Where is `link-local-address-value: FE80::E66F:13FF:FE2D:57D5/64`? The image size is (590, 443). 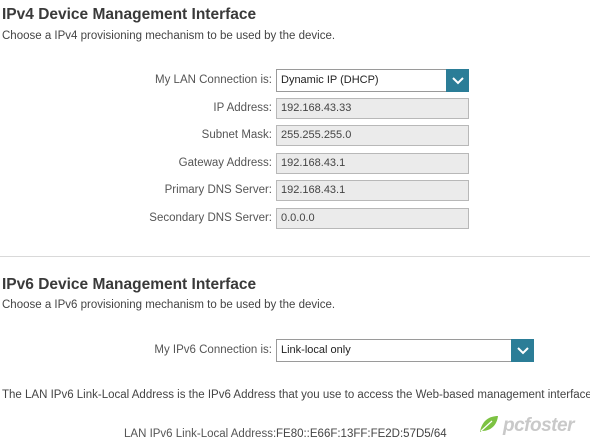 link-local-address-value: FE80::E66F:13FF:FE2D:57D5/64 is located at coordinates (361, 434).